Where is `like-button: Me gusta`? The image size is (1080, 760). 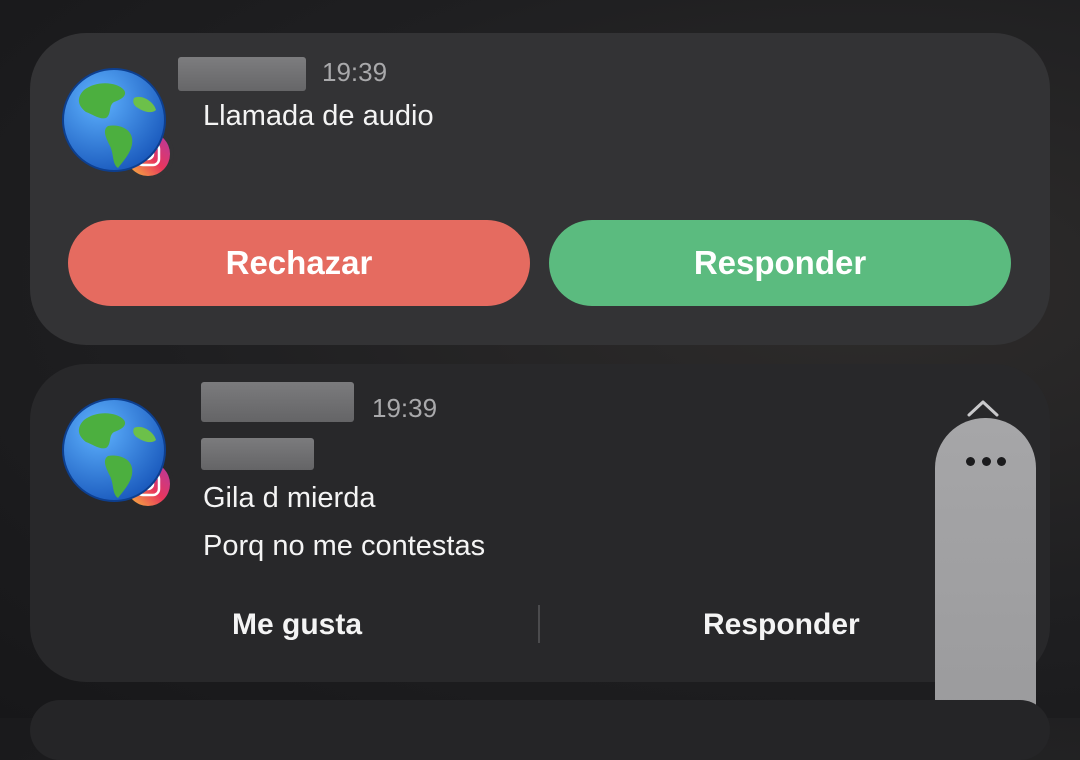
like-button: Me gusta is located at coordinates (297, 625).